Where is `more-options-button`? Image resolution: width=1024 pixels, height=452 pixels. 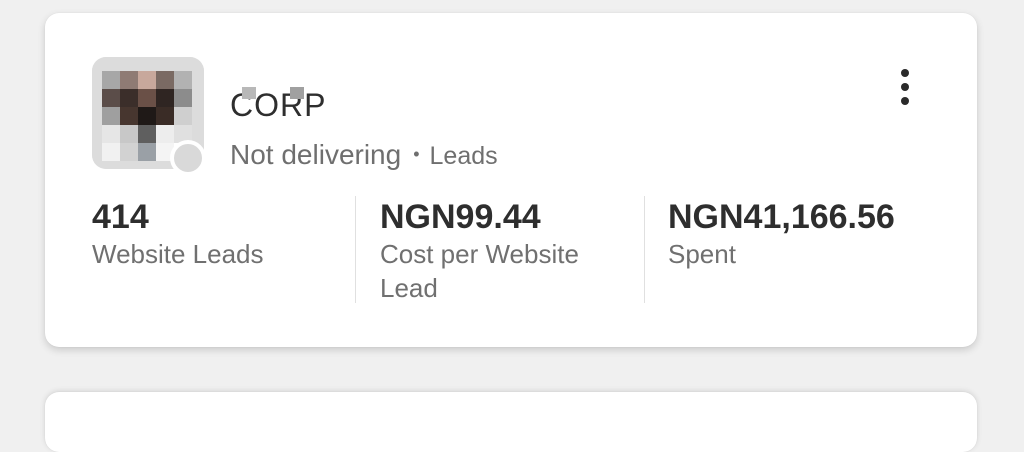 more-options-button is located at coordinates (905, 87).